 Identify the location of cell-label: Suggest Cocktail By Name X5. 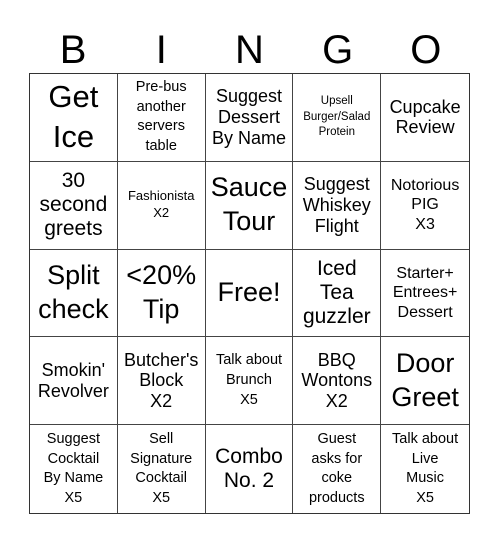
(73, 468).